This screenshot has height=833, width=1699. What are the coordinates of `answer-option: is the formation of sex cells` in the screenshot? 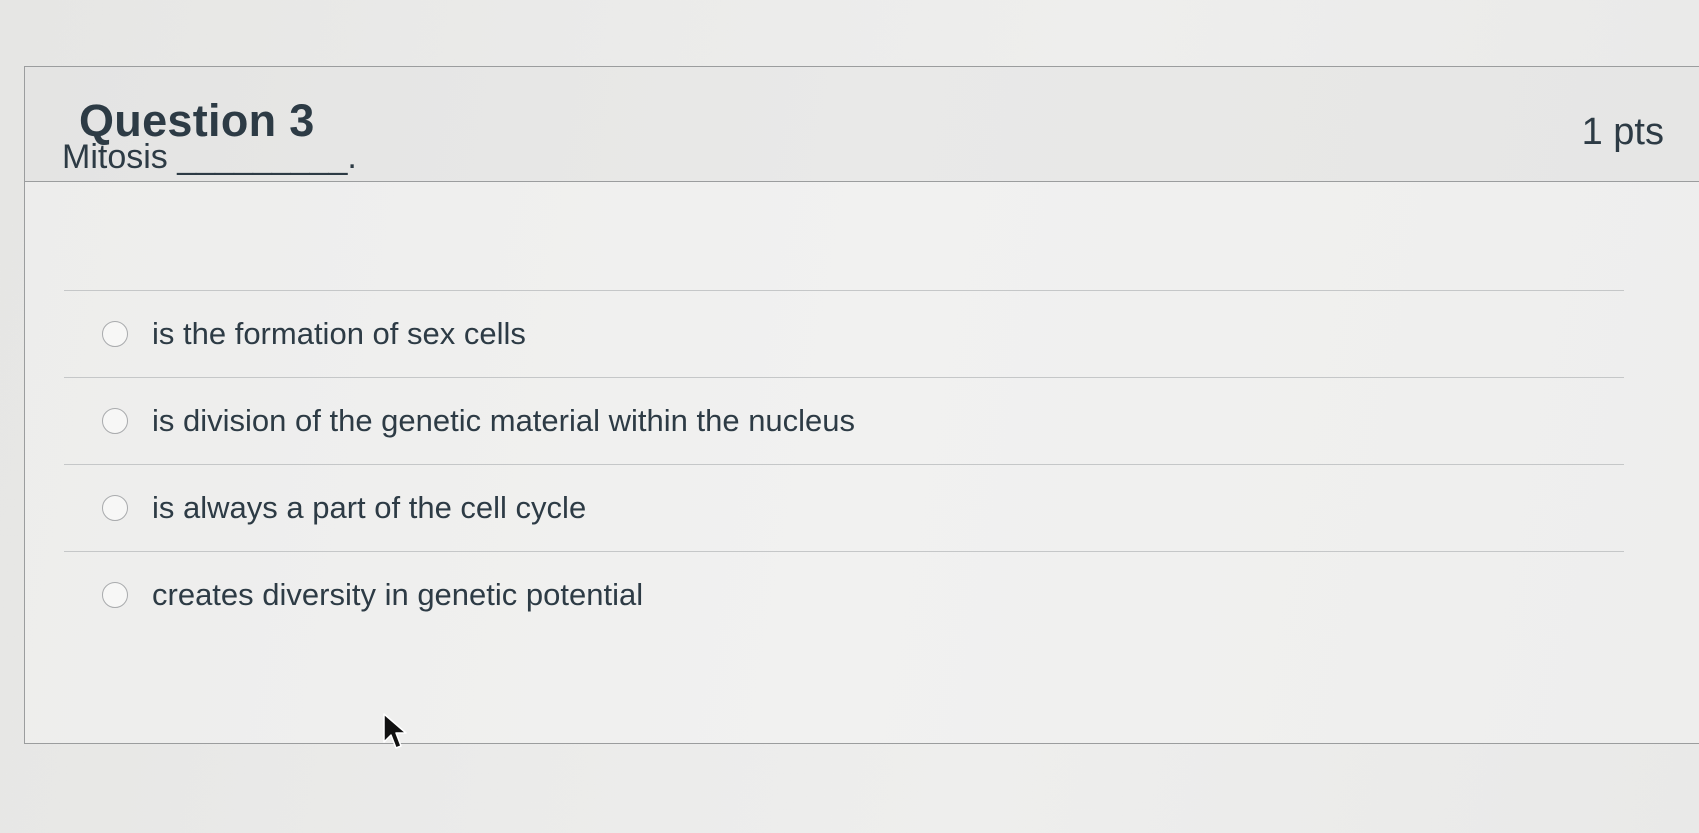 It's located at (844, 334).